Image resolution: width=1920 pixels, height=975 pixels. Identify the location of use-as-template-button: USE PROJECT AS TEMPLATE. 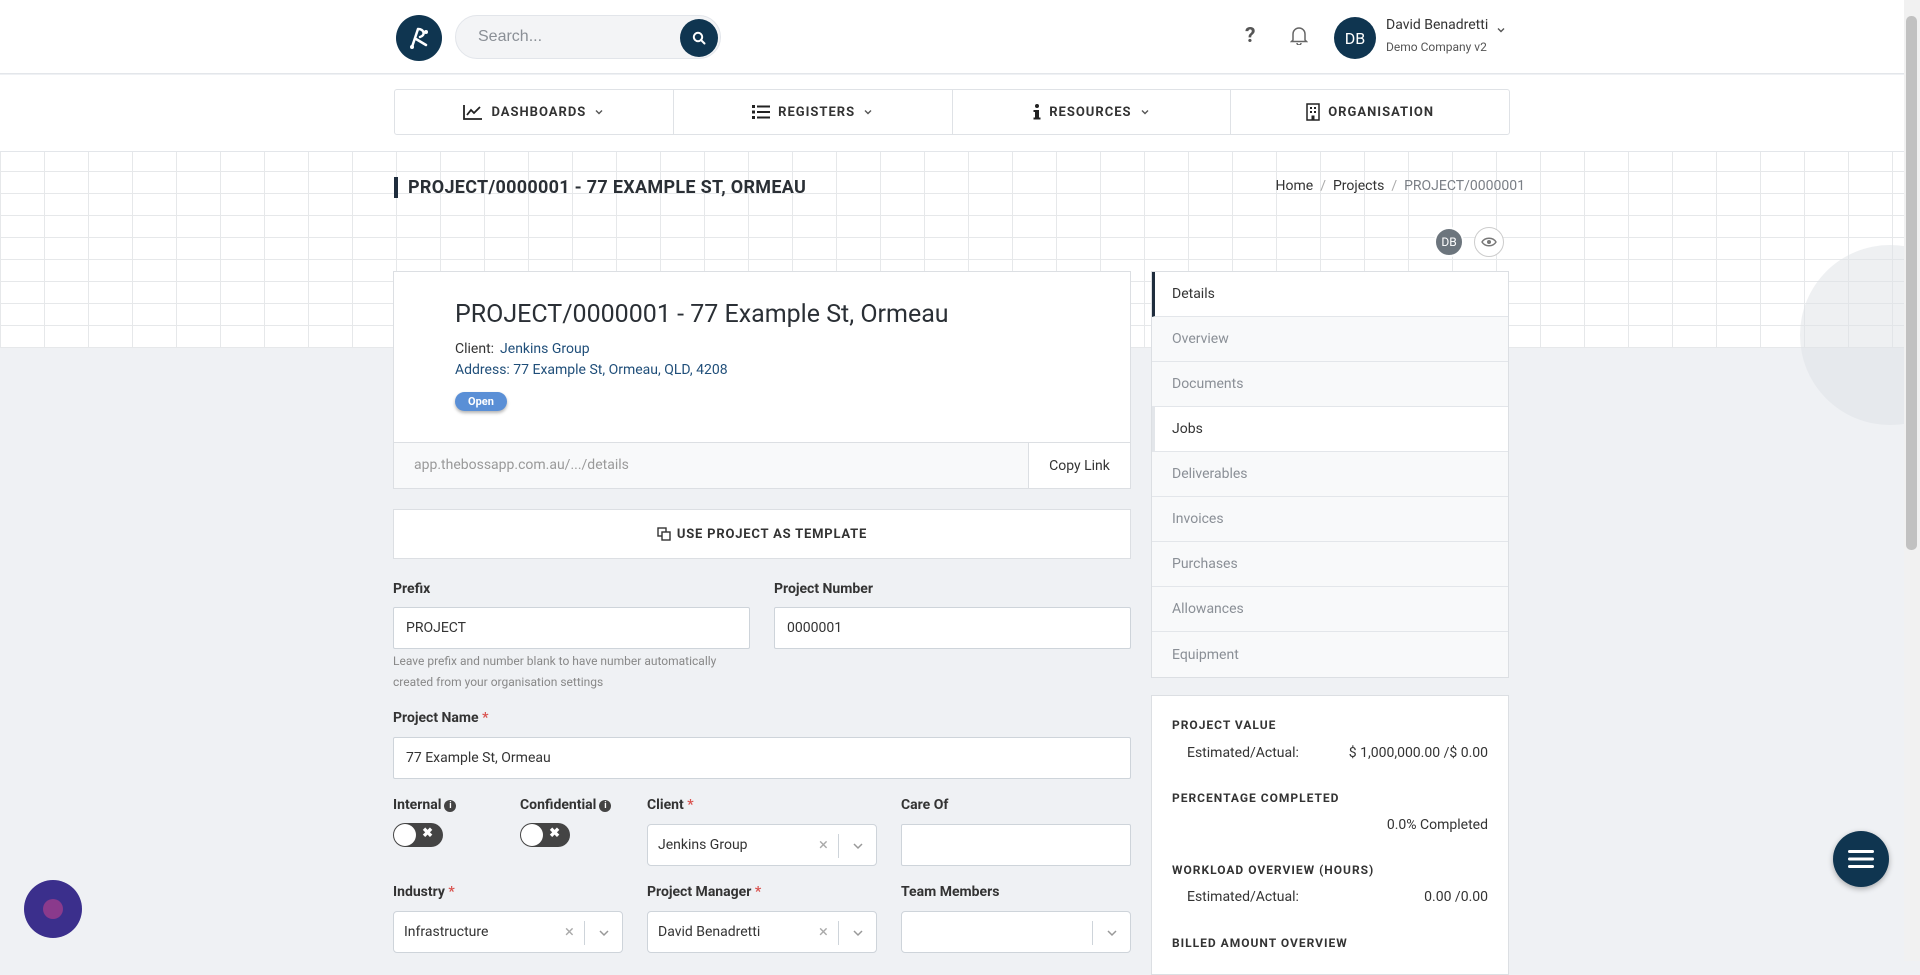
(762, 534).